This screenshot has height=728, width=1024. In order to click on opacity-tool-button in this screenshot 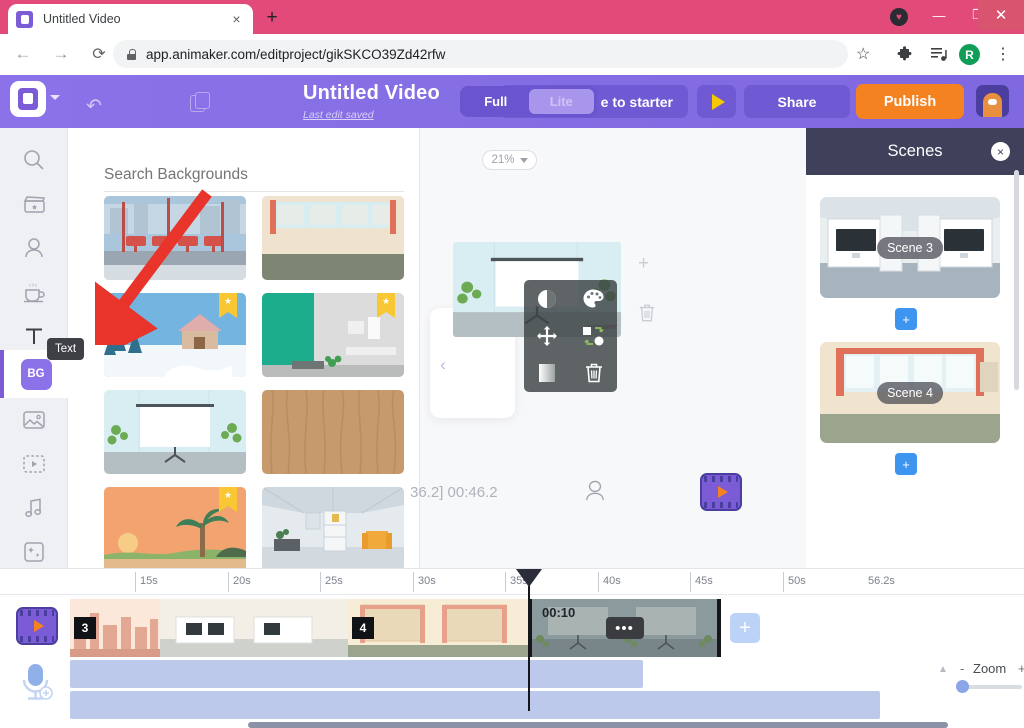, I will do `click(547, 298)`.